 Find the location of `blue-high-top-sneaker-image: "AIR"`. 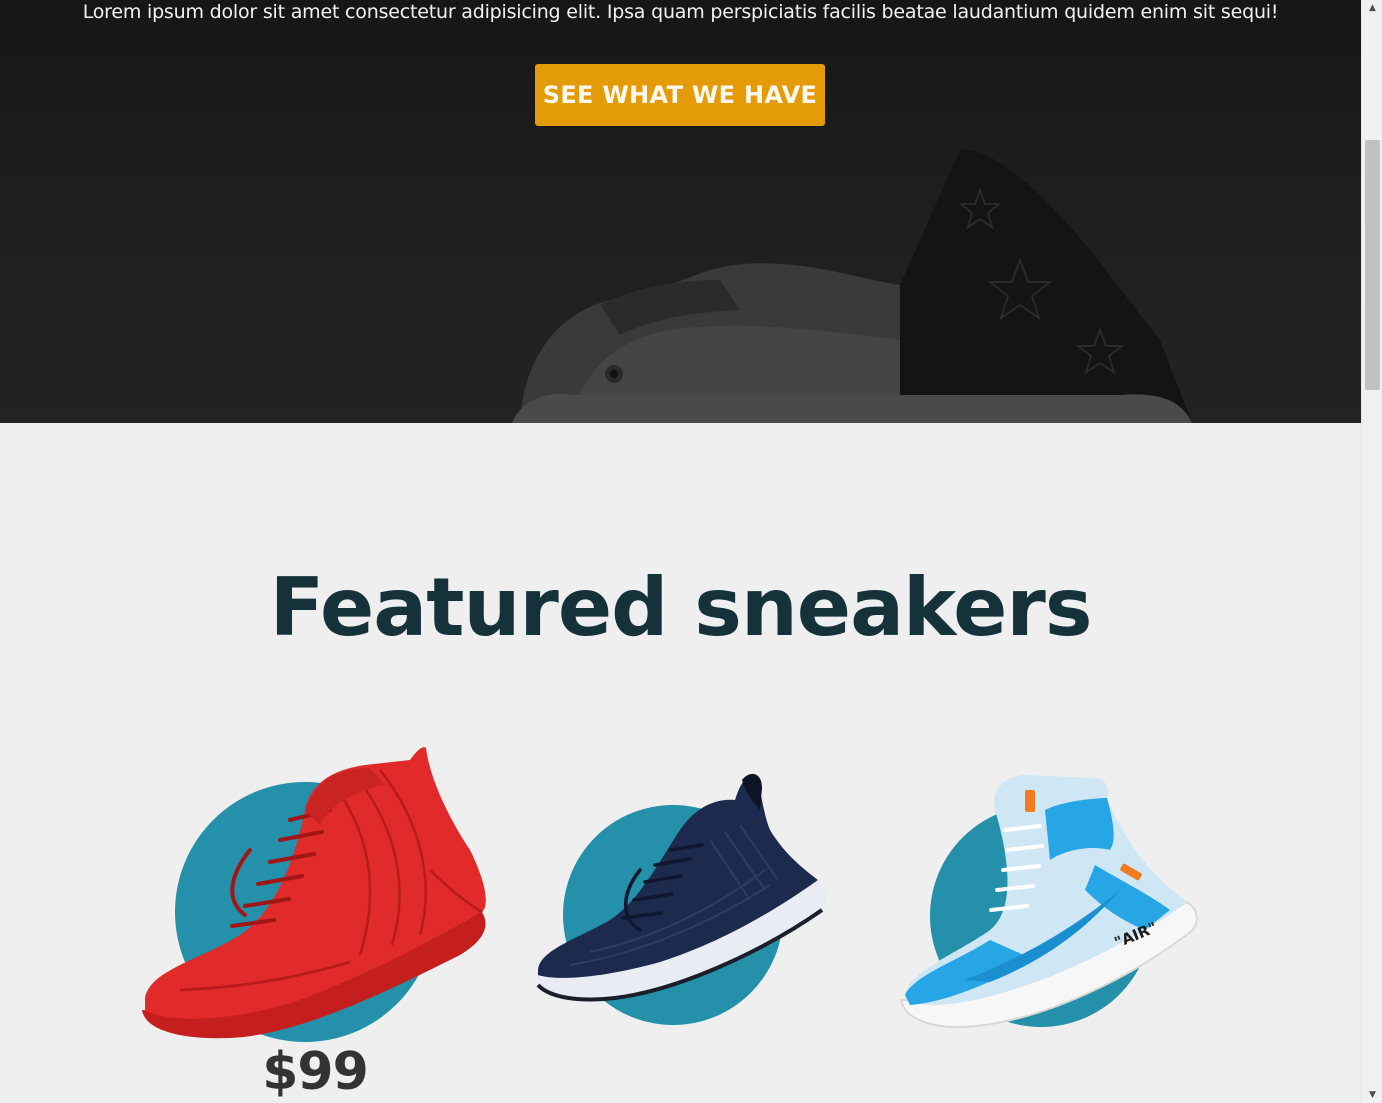

blue-high-top-sneaker-image: "AIR" is located at coordinates (1048, 901).